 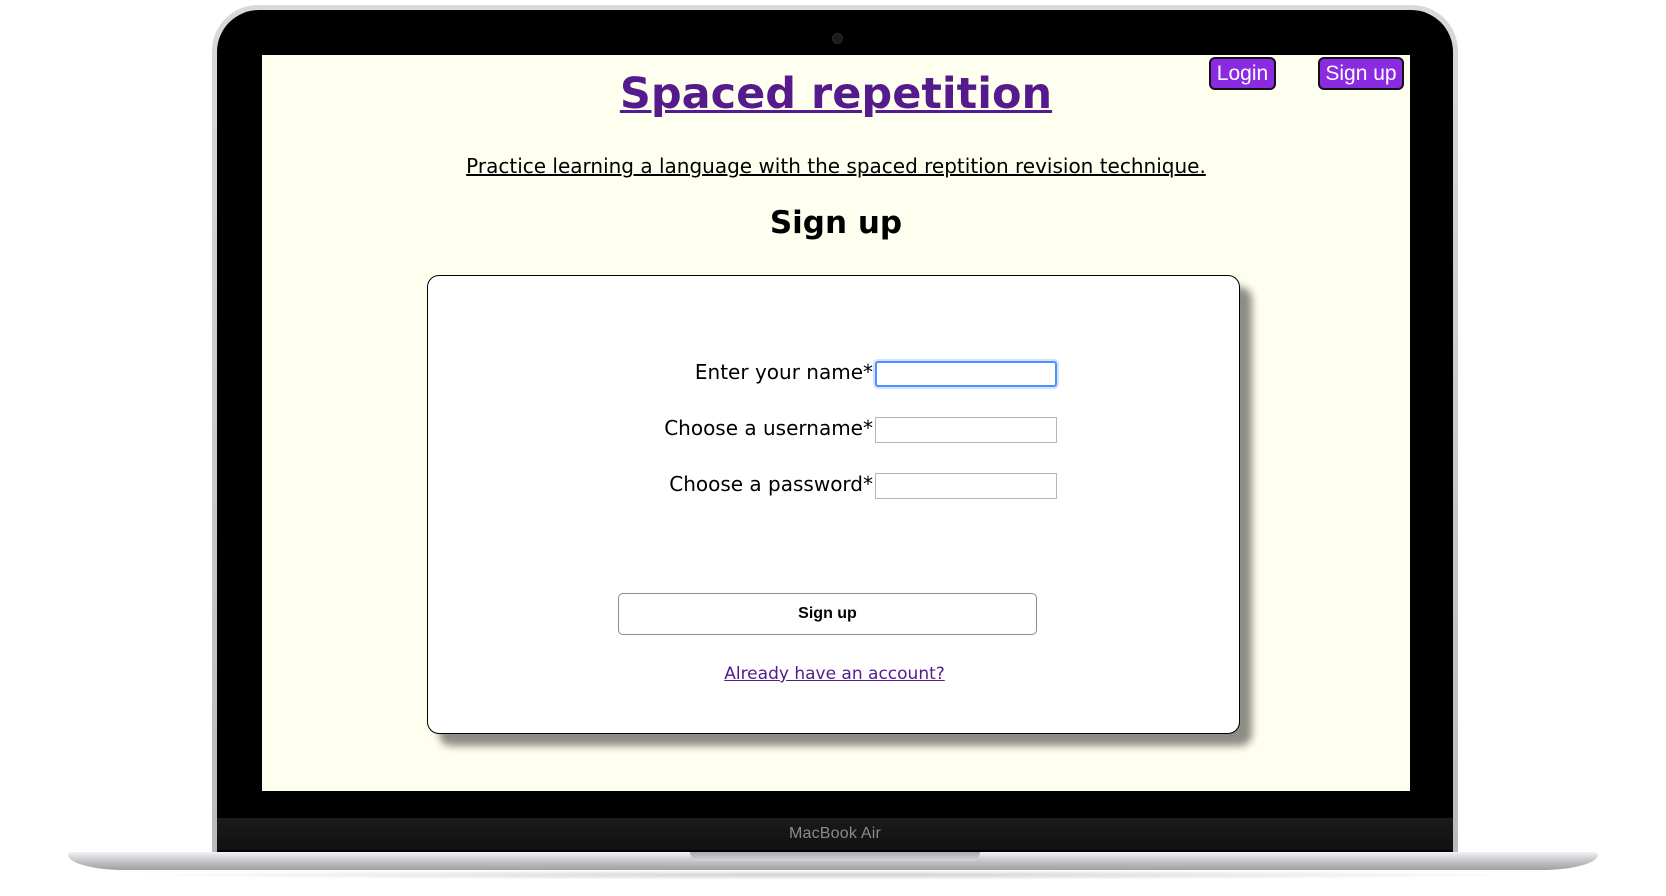 I want to click on laptop-notch, so click(x=835, y=856).